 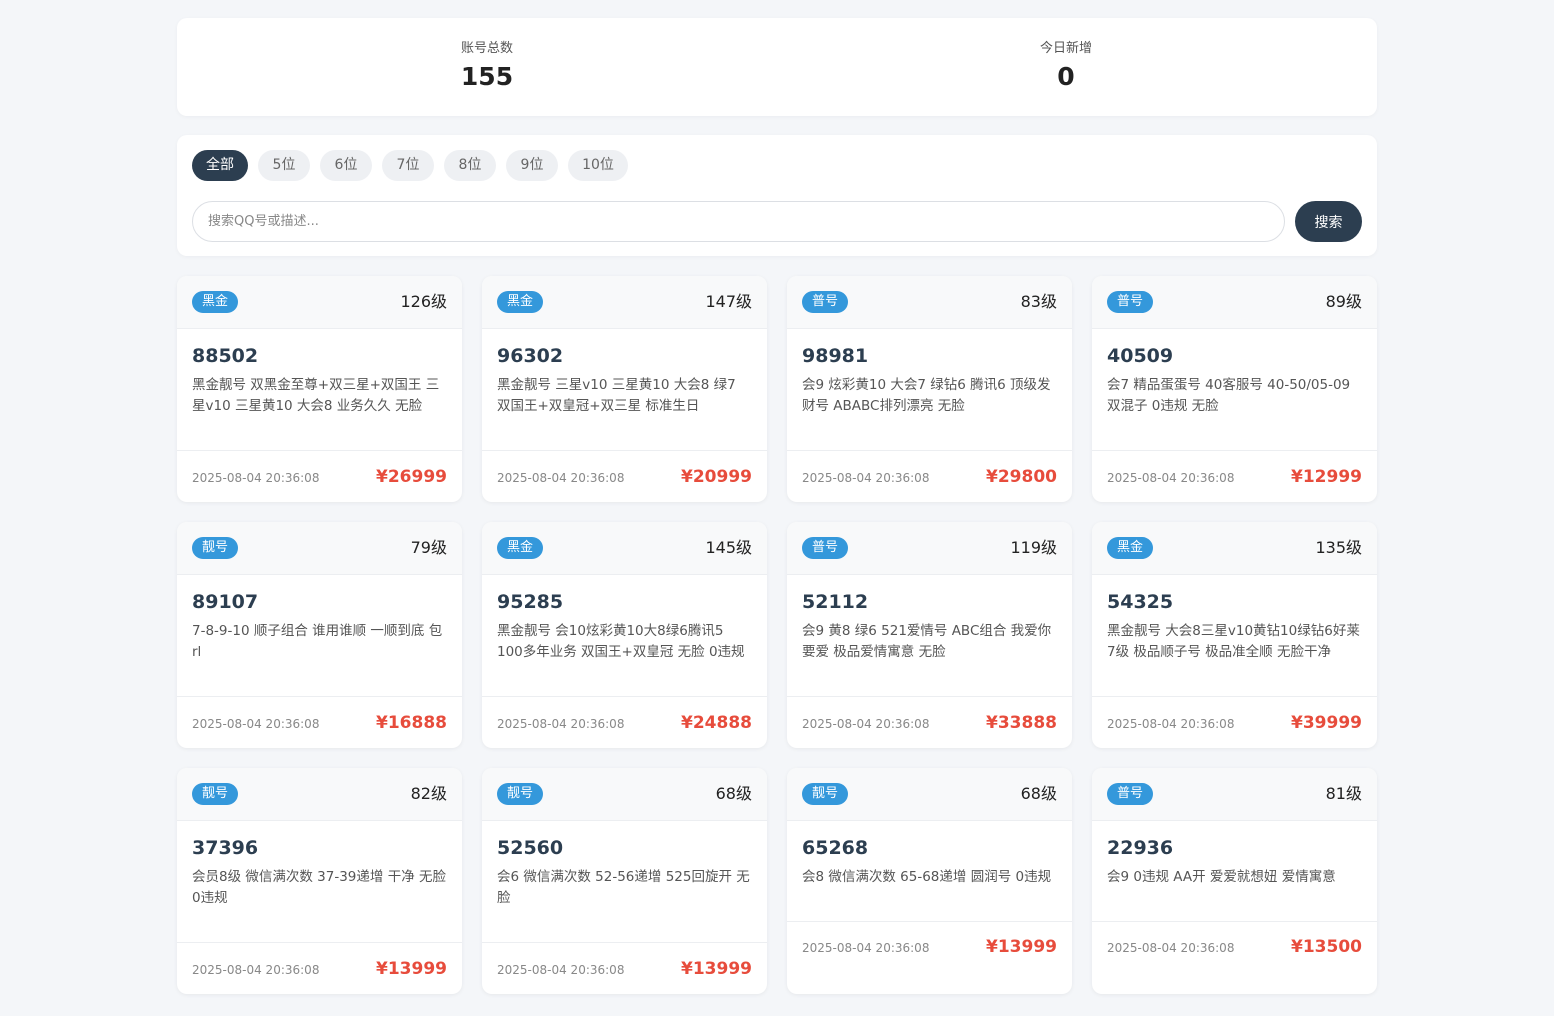 I want to click on card-header: 靓号 79级, so click(x=319, y=548).